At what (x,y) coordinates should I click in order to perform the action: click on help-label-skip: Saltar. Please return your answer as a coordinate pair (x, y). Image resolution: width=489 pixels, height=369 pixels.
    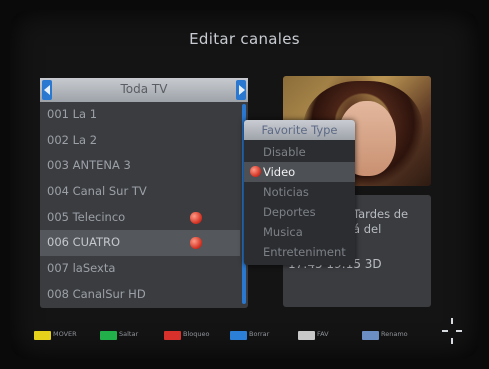
    Looking at the image, I should click on (129, 334).